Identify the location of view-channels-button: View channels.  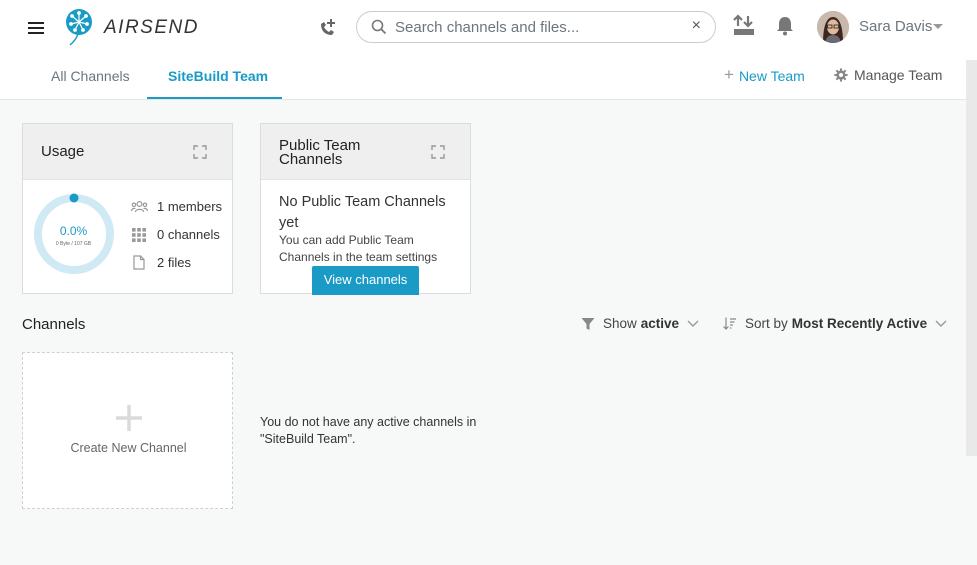
(365, 280).